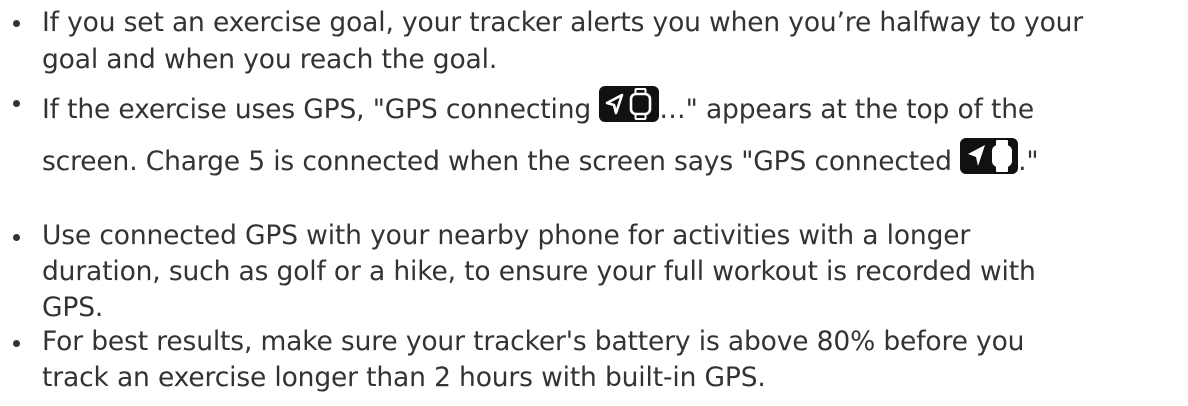  What do you see at coordinates (847, 109) in the screenshot?
I see `gps-connecting-suffix: …" appears at the top of the` at bounding box center [847, 109].